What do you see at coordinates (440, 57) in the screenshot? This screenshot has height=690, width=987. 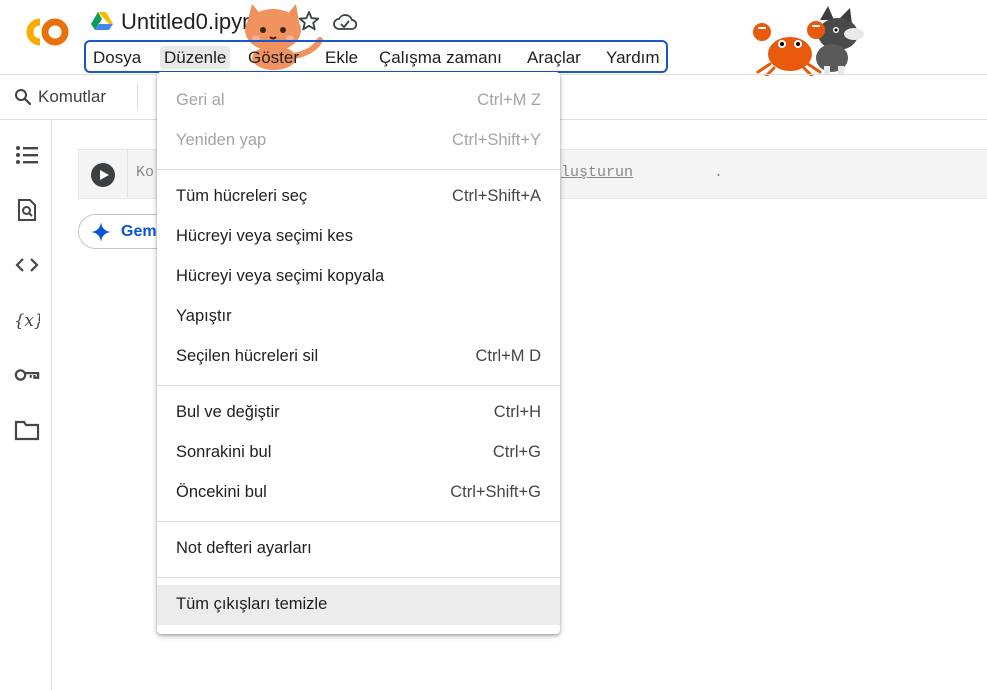 I see `menu-runtime: Çalışma zamanı` at bounding box center [440, 57].